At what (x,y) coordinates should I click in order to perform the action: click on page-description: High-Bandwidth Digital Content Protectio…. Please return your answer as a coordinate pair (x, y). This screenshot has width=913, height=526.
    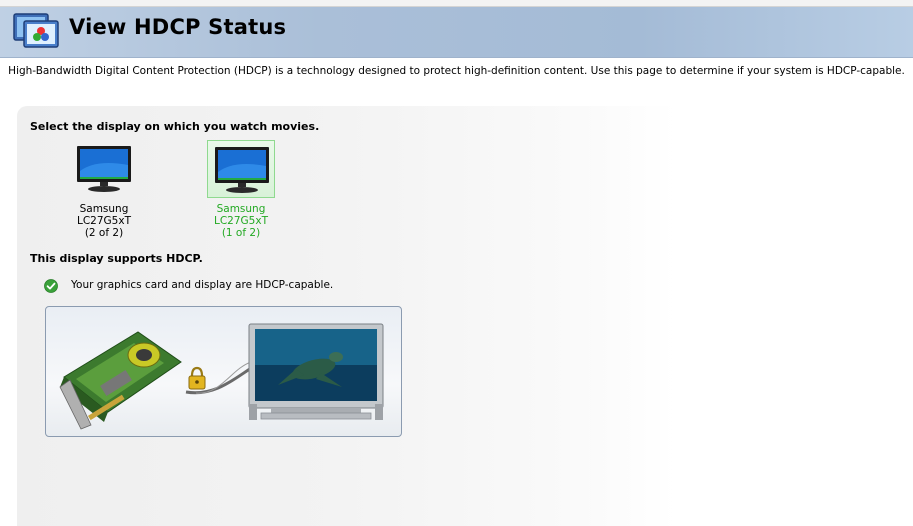
    Looking at the image, I should click on (456, 71).